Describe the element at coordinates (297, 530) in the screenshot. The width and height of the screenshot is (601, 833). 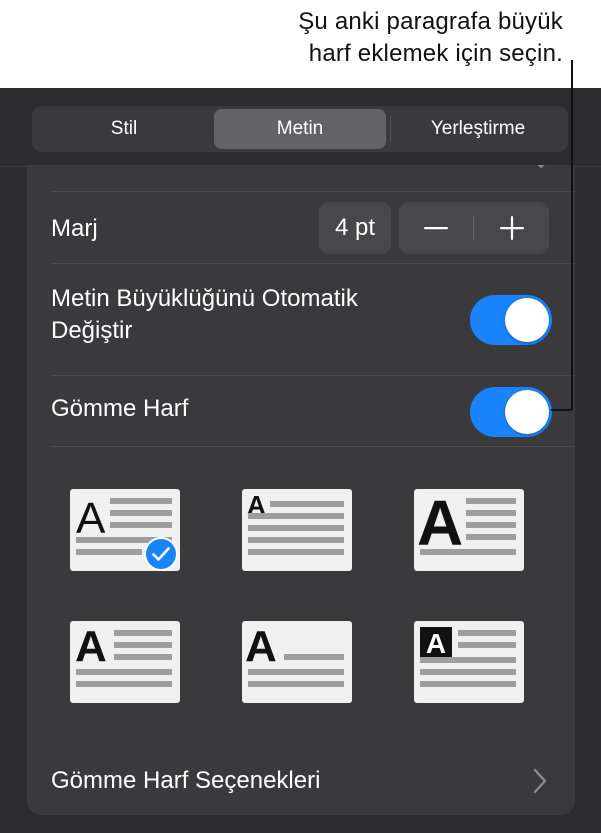
I see `dropcap-style-2: A` at that location.